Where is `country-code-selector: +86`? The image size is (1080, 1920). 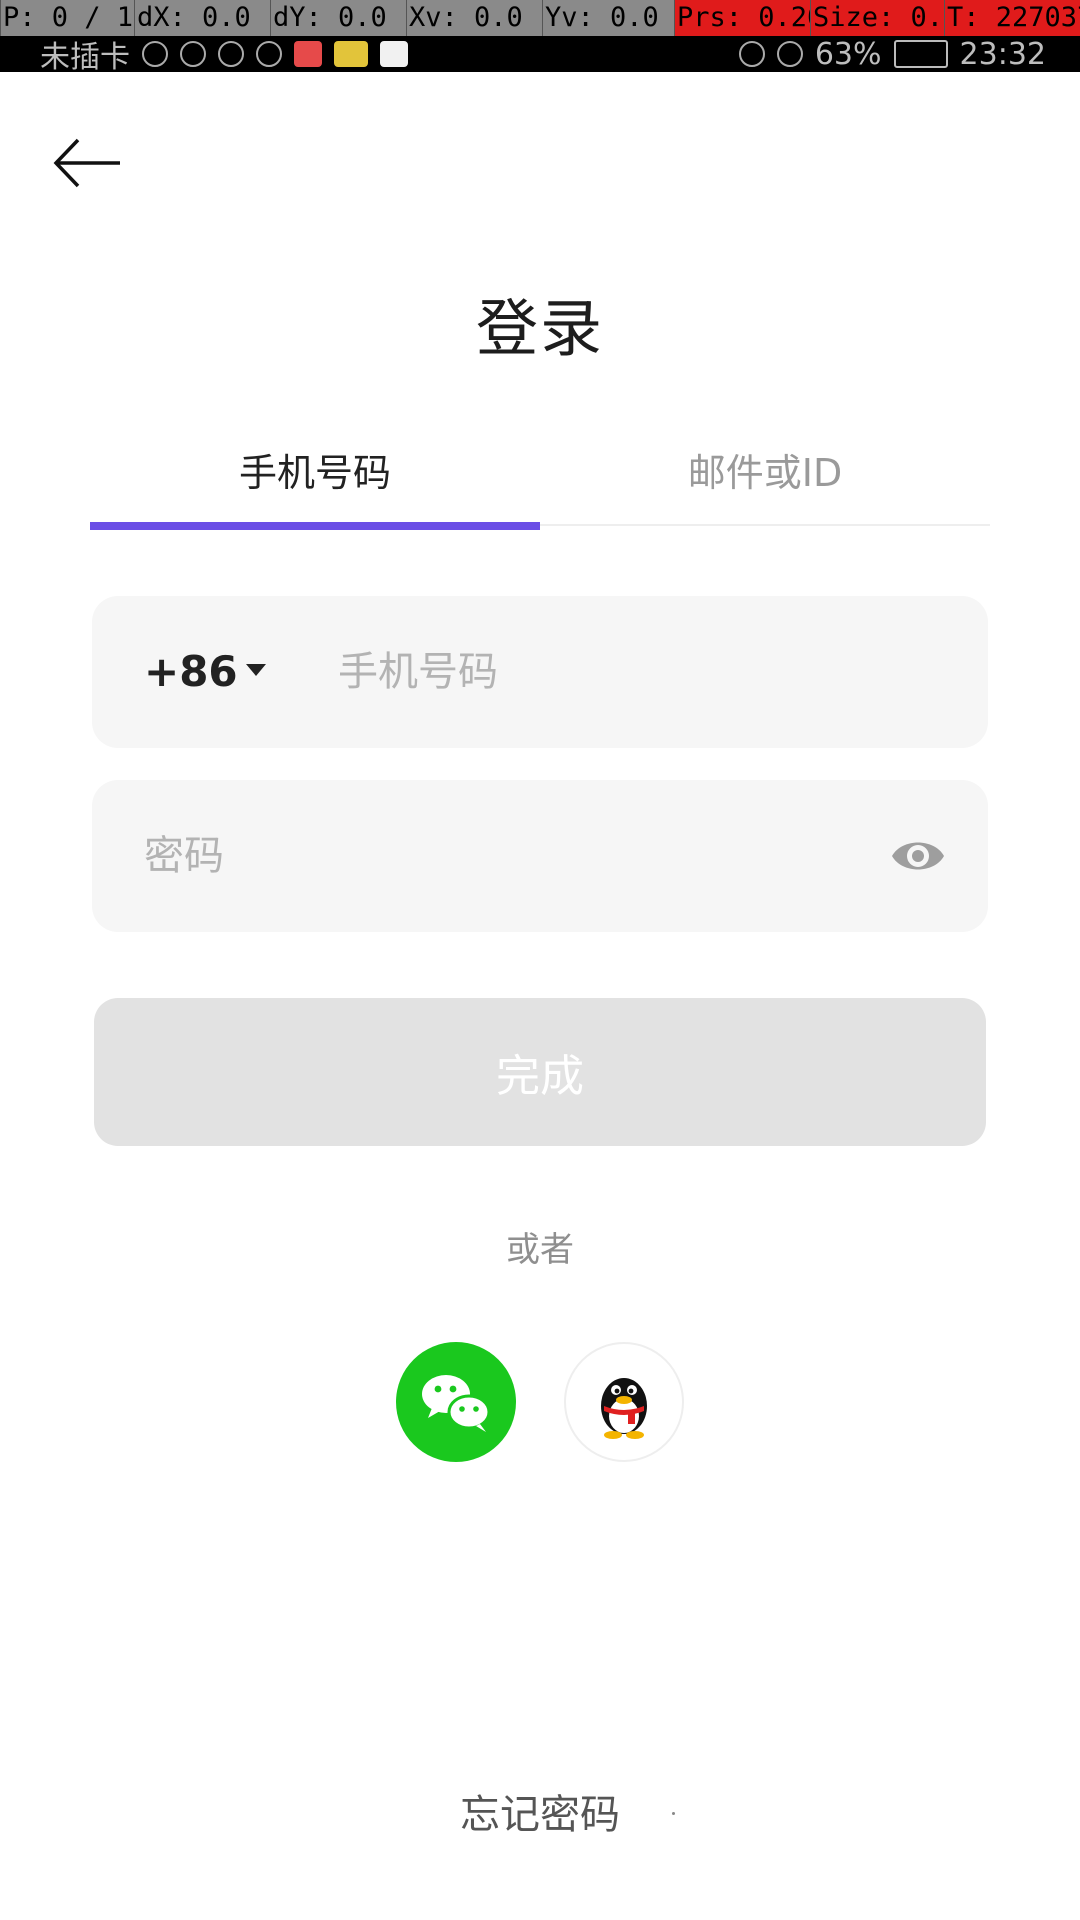
country-code-selector: +86 is located at coordinates (191, 672).